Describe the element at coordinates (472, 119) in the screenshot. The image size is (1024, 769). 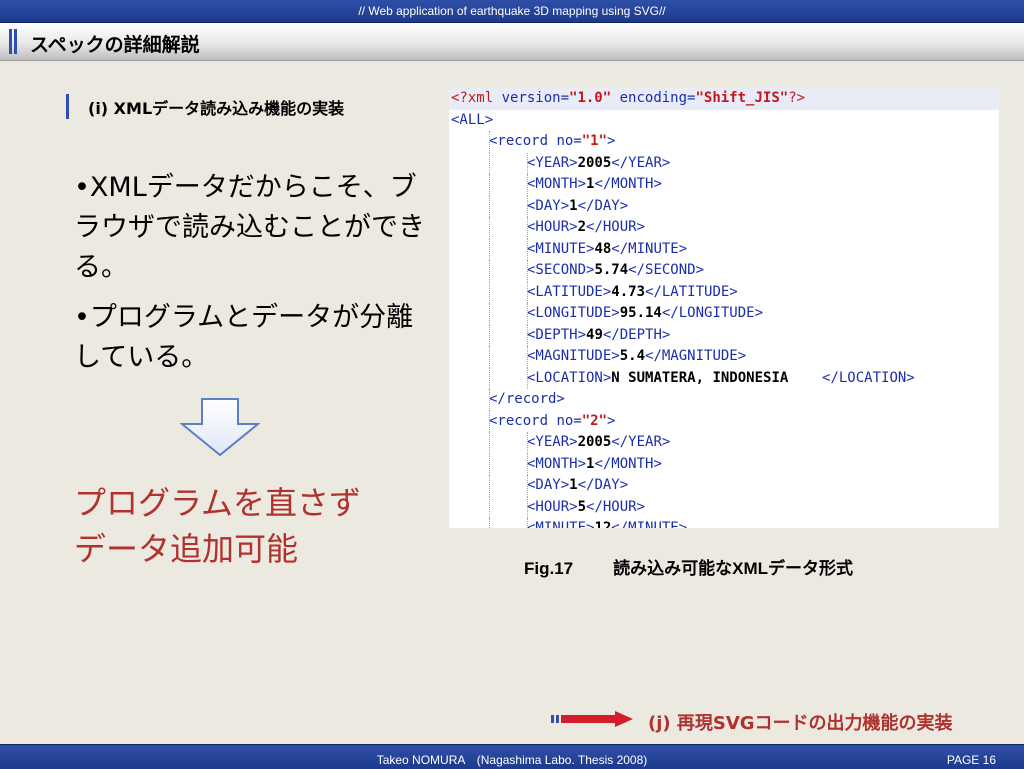
I see `code-line: <ALL>` at that location.